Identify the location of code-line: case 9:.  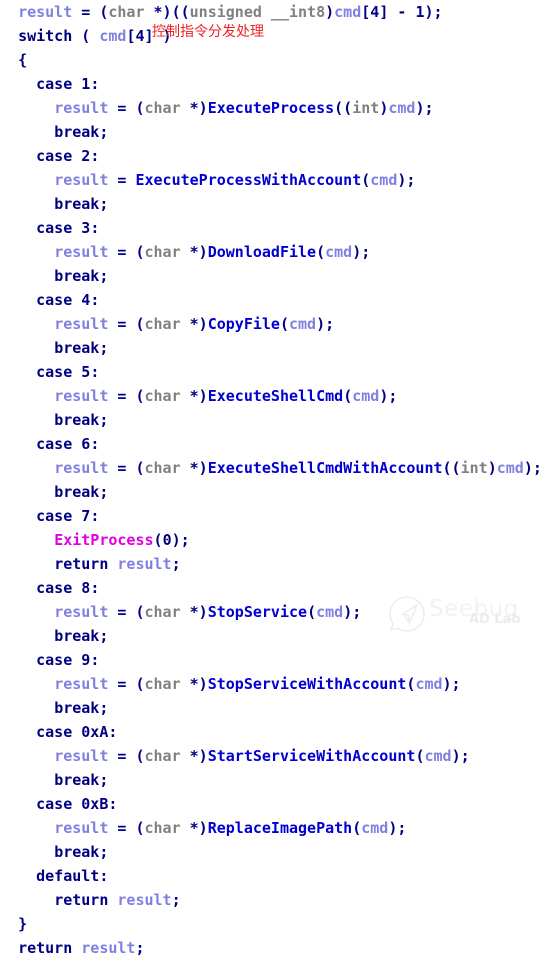
(271, 660).